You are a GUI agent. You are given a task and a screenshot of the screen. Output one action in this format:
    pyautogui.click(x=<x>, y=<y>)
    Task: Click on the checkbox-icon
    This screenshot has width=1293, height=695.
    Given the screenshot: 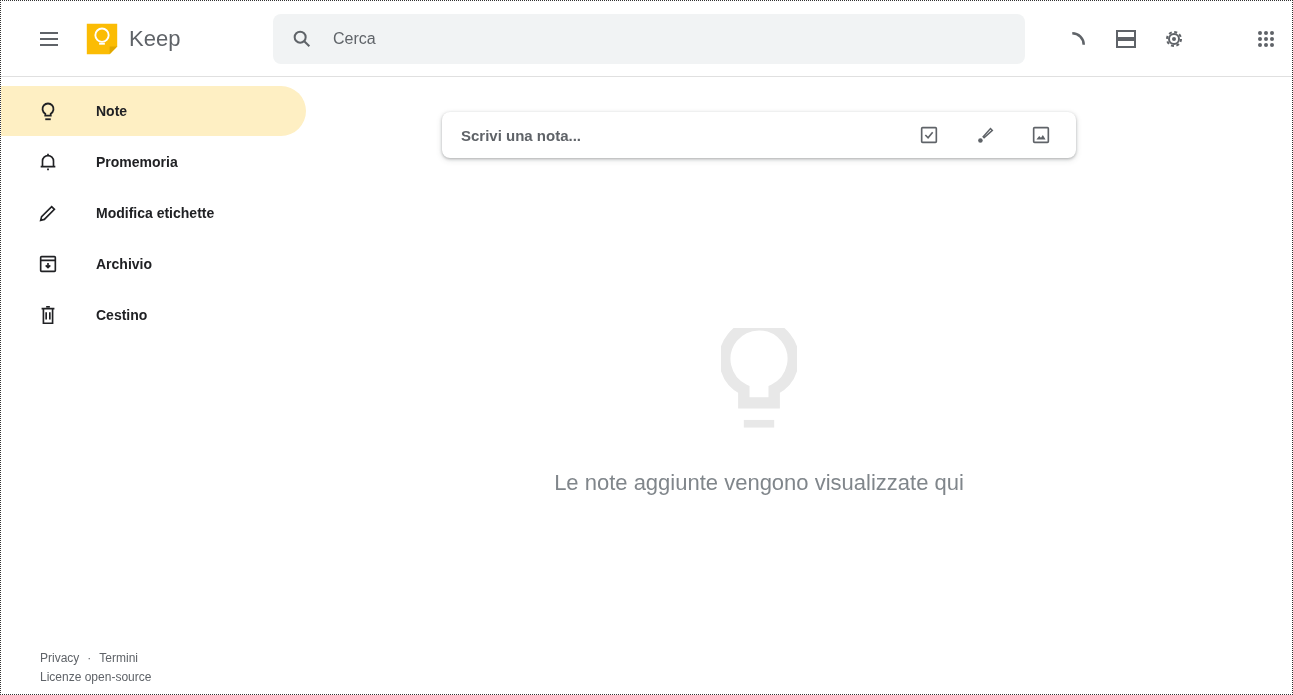 What is the action you would take?
    pyautogui.click(x=929, y=135)
    